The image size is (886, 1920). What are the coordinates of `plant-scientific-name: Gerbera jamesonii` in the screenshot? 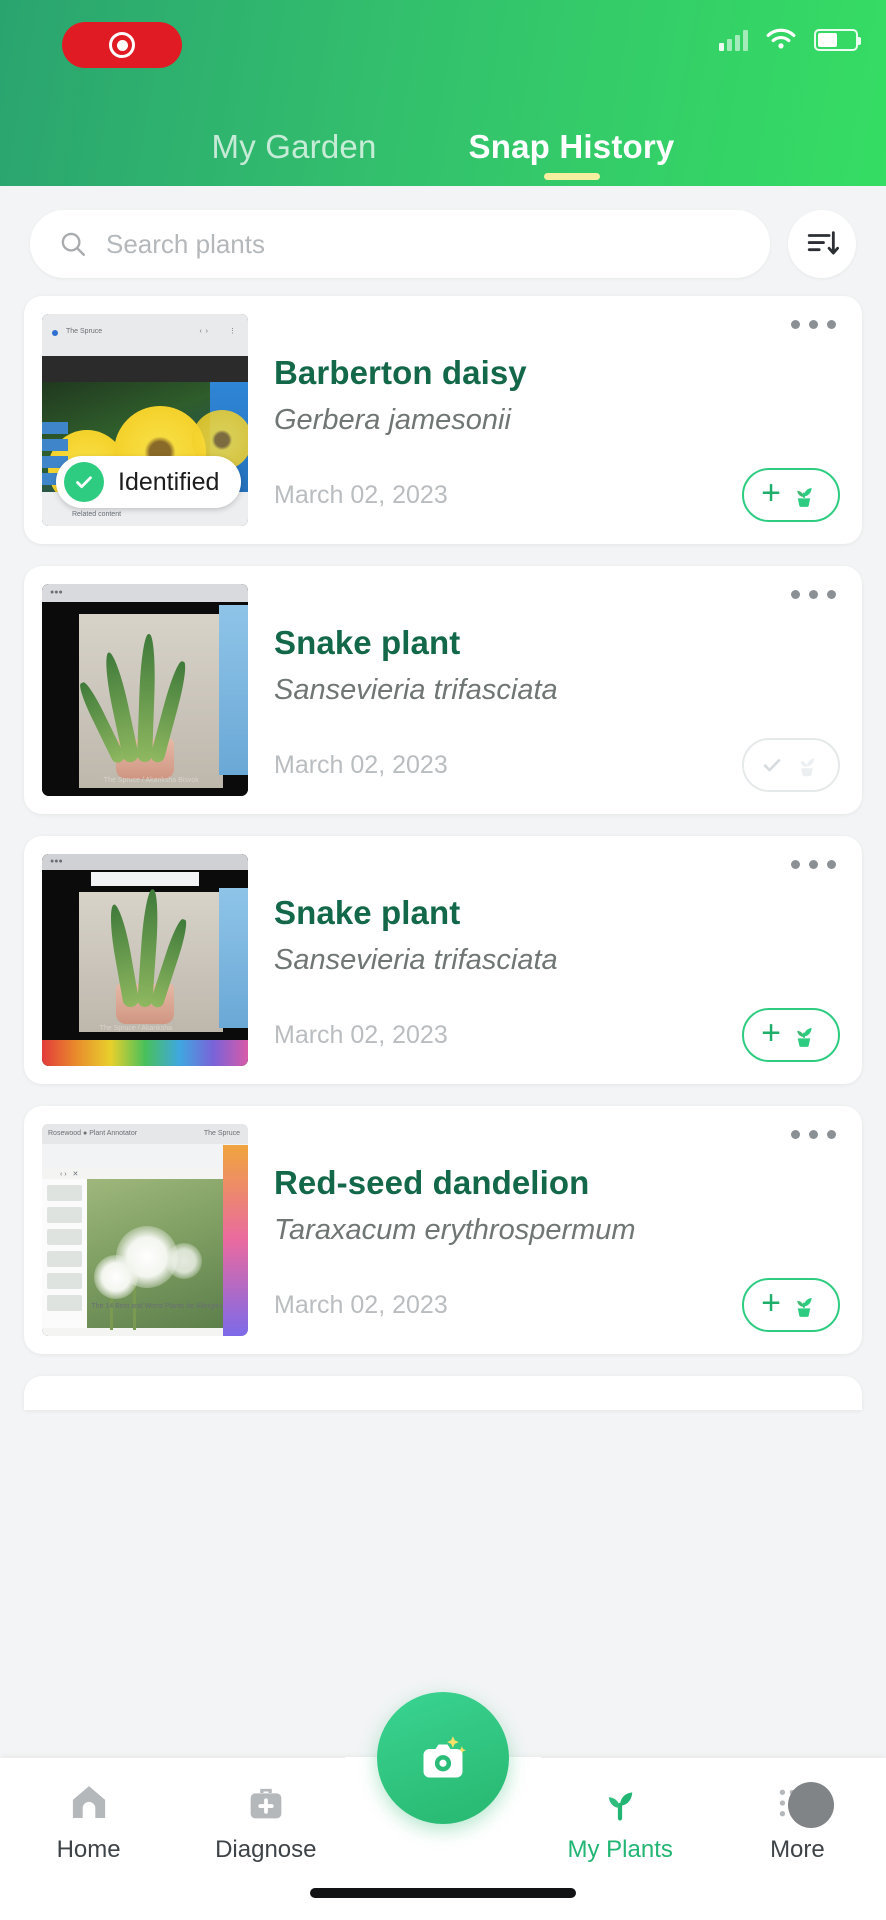 It's located at (392, 420).